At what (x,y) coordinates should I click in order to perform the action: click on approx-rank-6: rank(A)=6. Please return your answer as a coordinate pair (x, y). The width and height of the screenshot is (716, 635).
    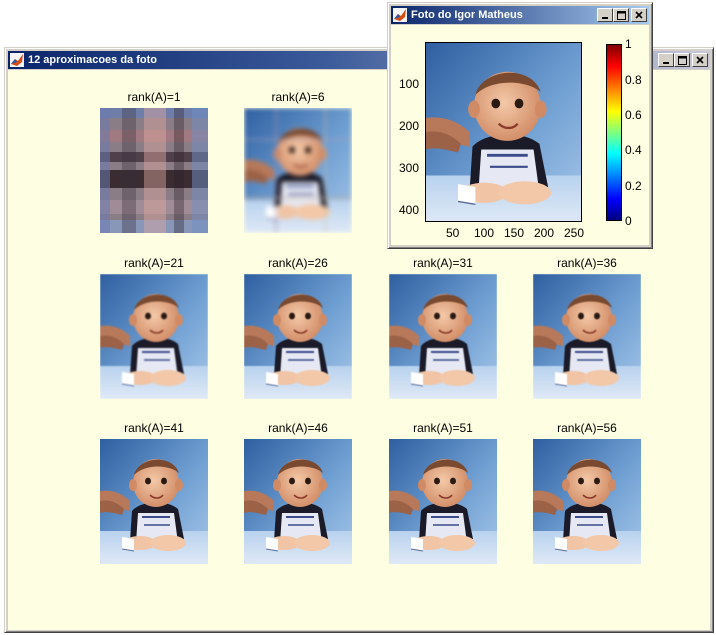
    Looking at the image, I should click on (298, 161).